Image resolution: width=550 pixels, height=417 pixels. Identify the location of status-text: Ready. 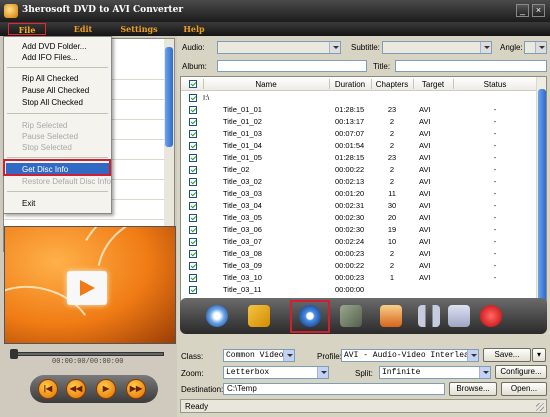
(197, 406).